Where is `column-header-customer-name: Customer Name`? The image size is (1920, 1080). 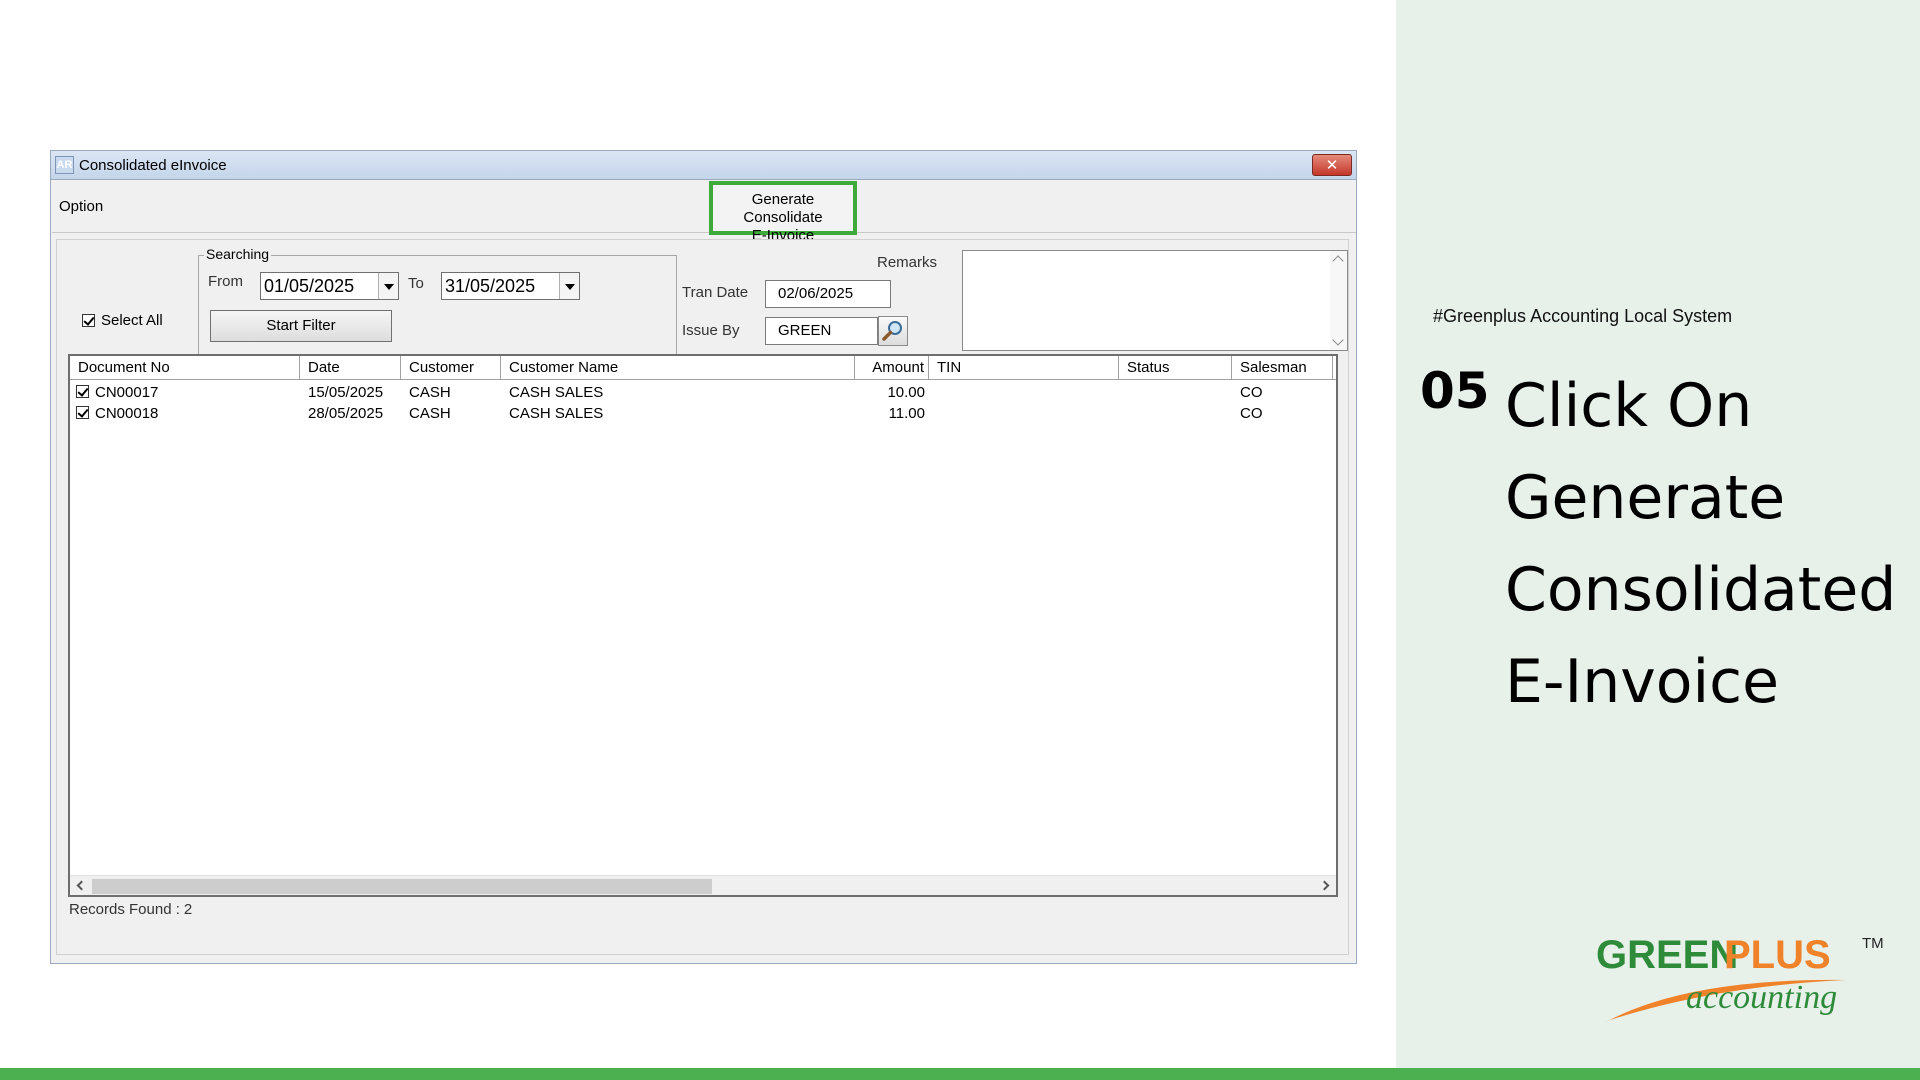 column-header-customer-name: Customer Name is located at coordinates (678, 368).